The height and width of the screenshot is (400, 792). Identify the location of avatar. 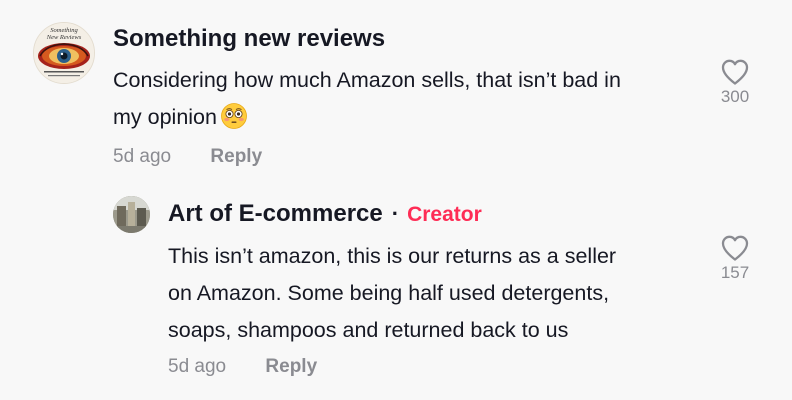
(131, 214).